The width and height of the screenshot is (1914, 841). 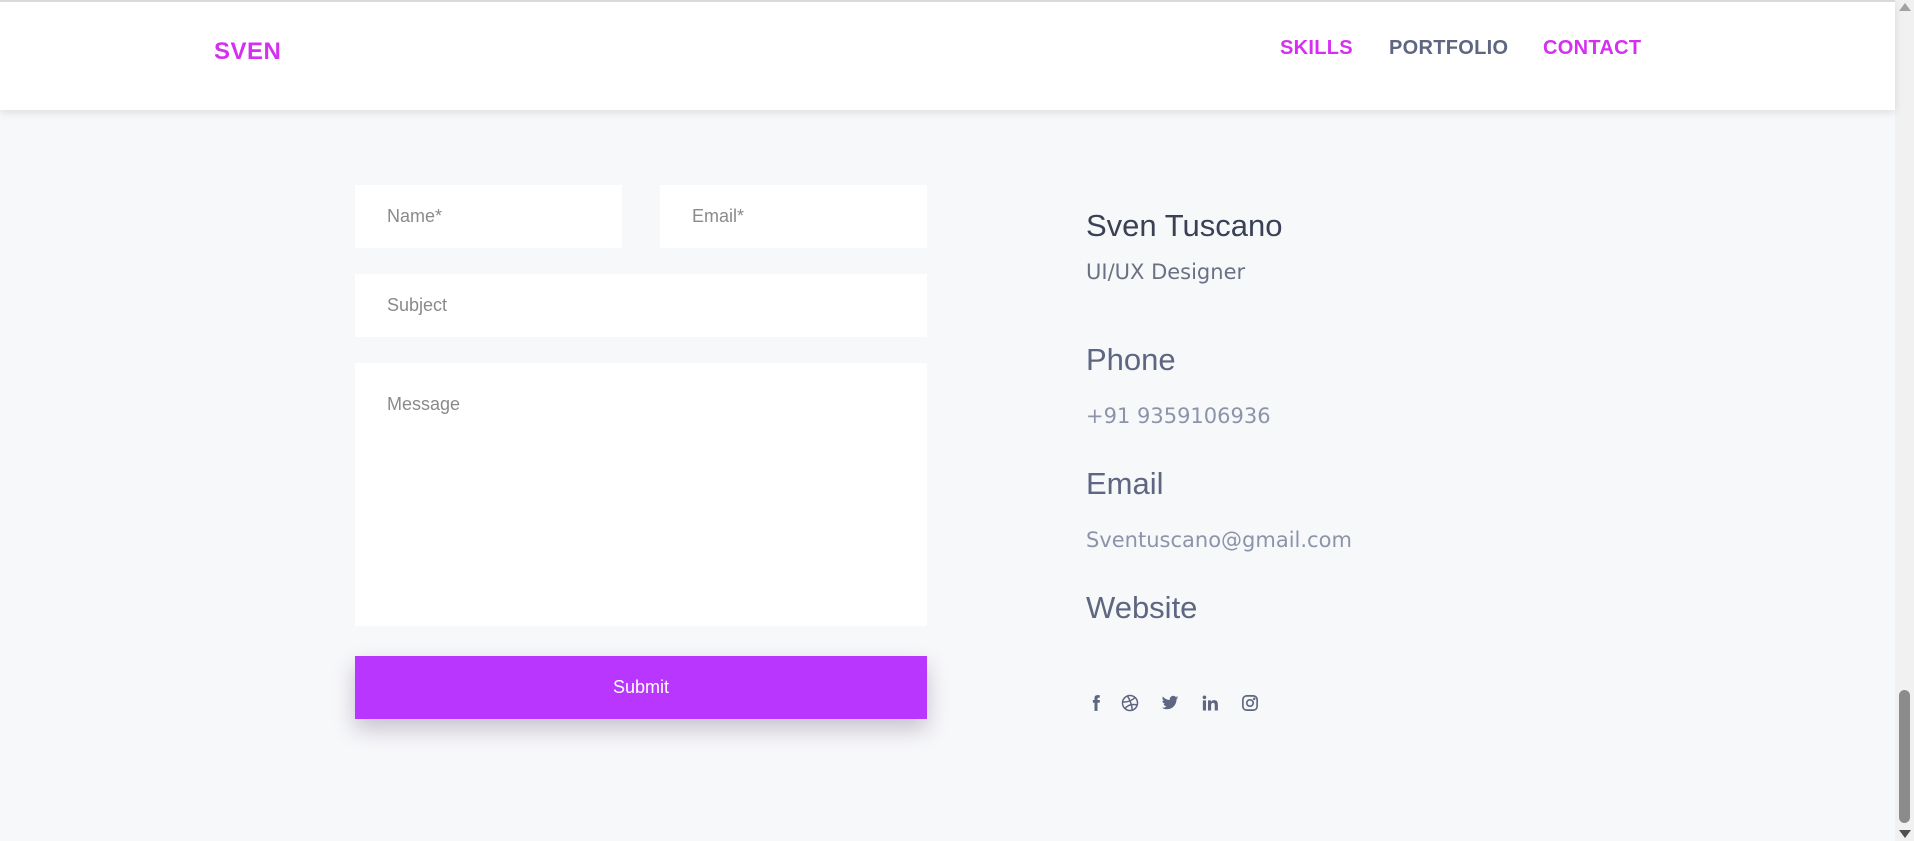 What do you see at coordinates (1210, 703) in the screenshot?
I see `linkedin-icon` at bounding box center [1210, 703].